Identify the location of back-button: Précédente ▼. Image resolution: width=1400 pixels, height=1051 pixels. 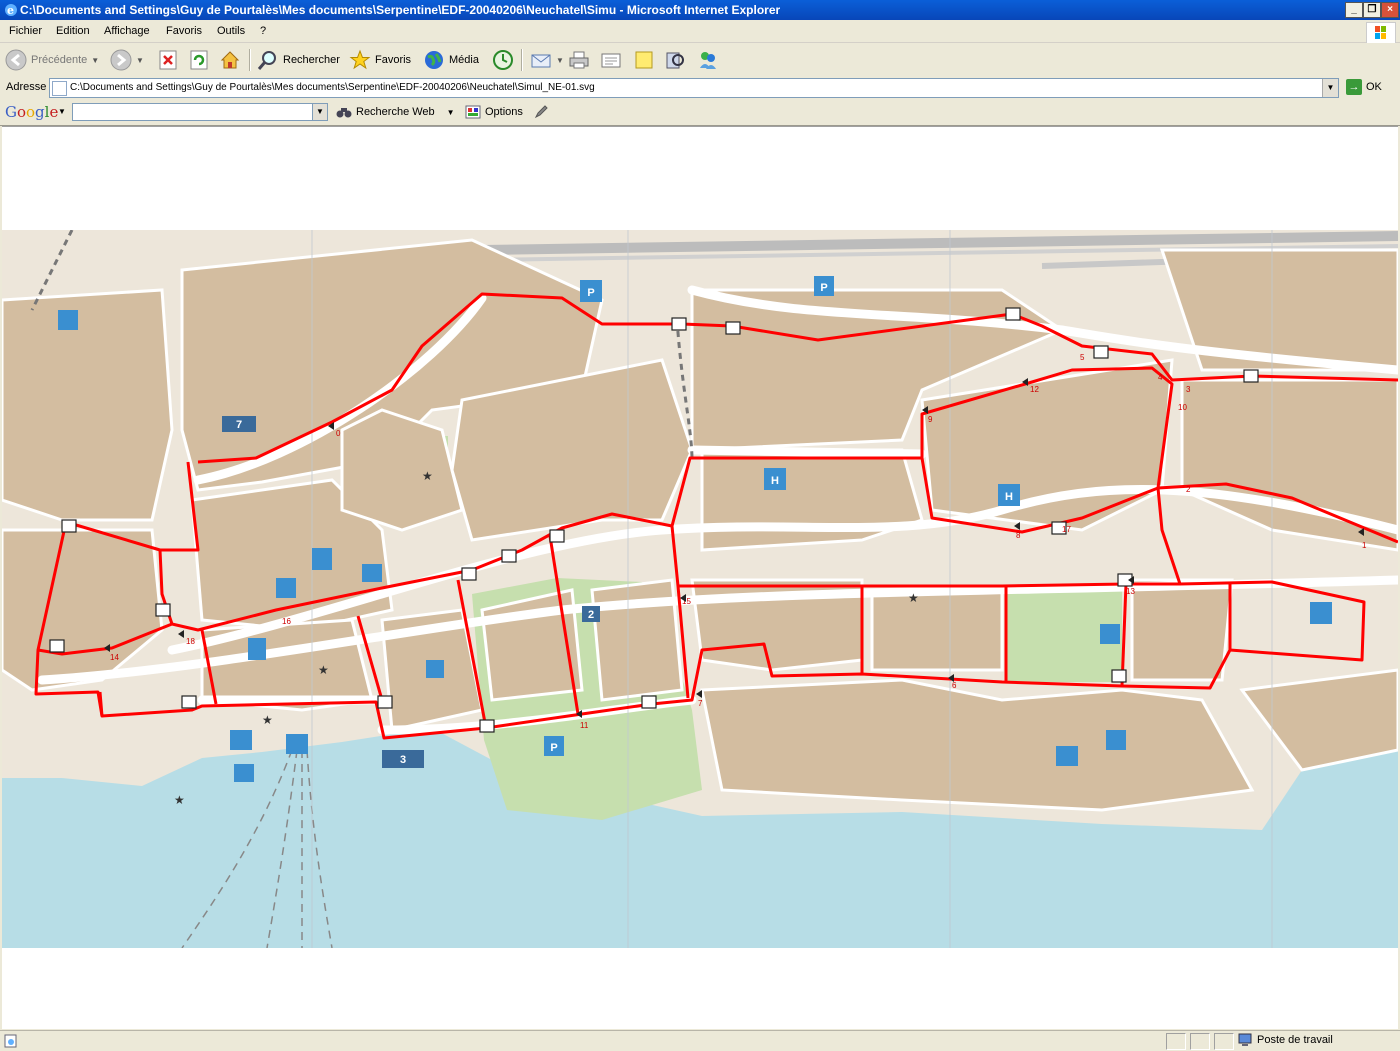
(52, 60).